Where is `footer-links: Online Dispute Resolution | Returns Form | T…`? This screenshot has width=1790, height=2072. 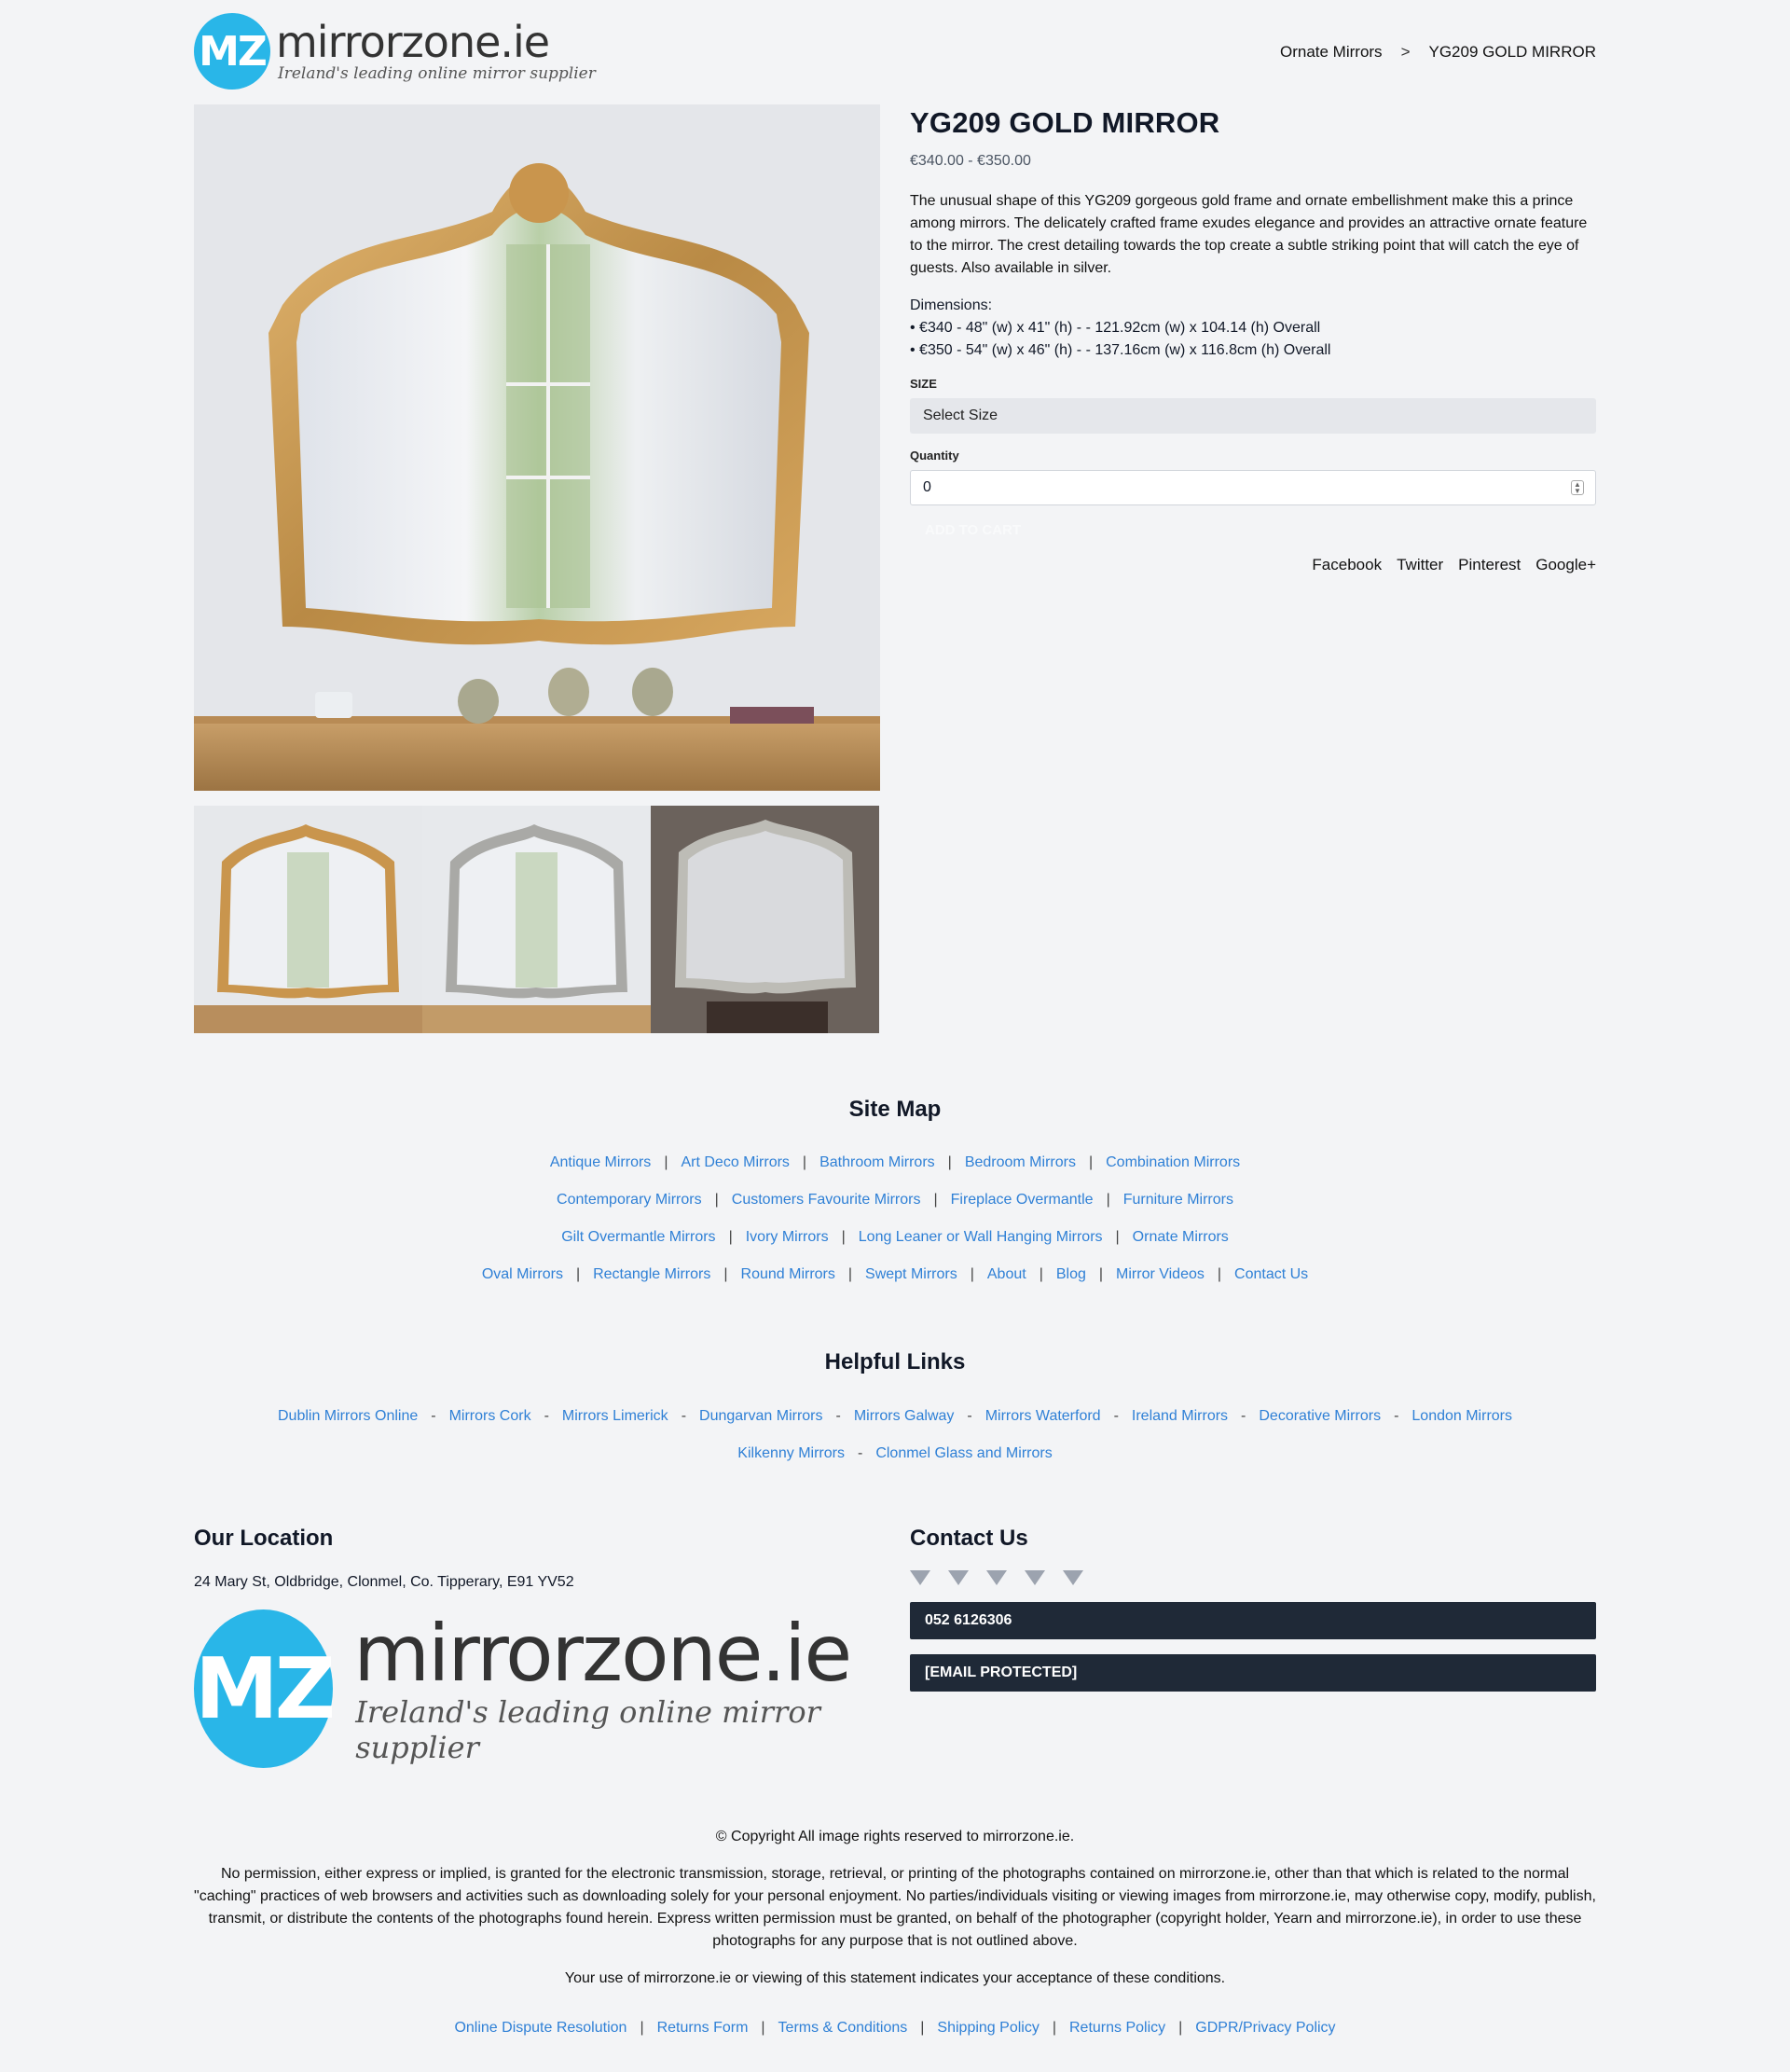 footer-links: Online Dispute Resolution | Returns Form | T… is located at coordinates (895, 2028).